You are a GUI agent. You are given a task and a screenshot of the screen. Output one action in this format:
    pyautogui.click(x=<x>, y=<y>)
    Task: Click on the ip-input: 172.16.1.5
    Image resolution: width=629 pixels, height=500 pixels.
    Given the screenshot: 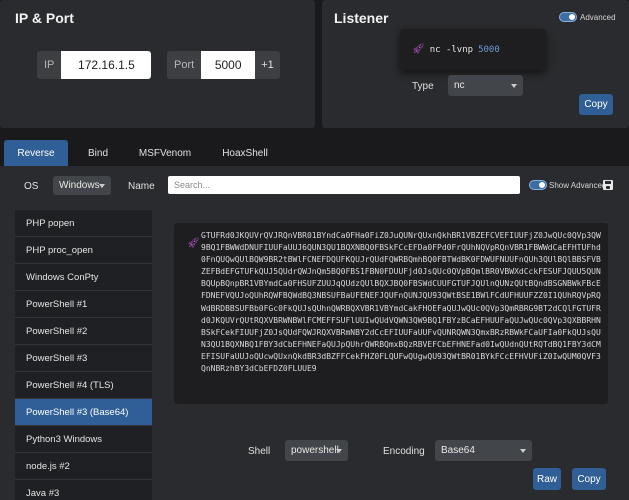 What is the action you would take?
    pyautogui.click(x=106, y=65)
    